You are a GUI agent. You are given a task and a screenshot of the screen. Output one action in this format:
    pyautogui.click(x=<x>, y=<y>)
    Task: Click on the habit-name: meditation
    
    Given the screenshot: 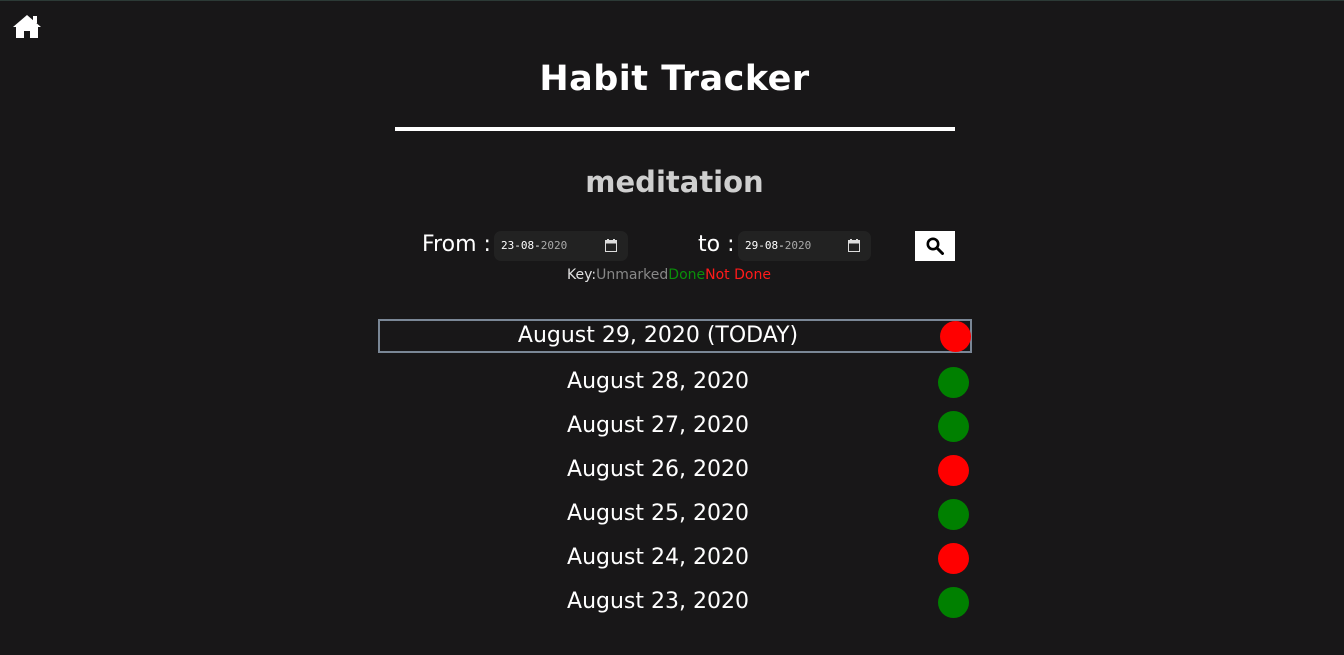 What is the action you would take?
    pyautogui.click(x=674, y=182)
    